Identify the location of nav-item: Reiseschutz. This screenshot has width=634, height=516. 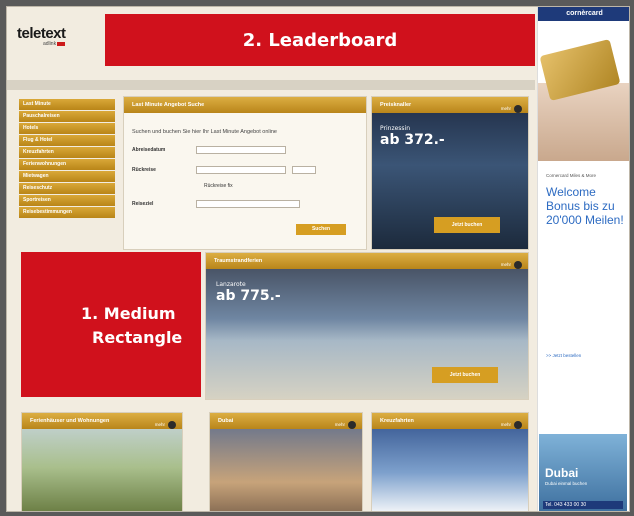
(67, 188).